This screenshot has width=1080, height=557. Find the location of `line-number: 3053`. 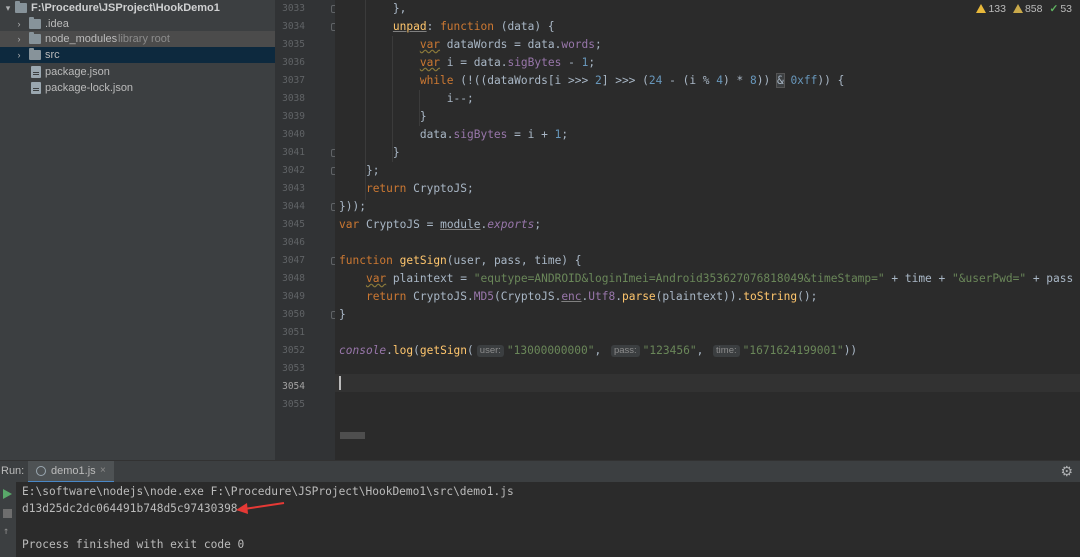

line-number: 3053 is located at coordinates (293, 368).